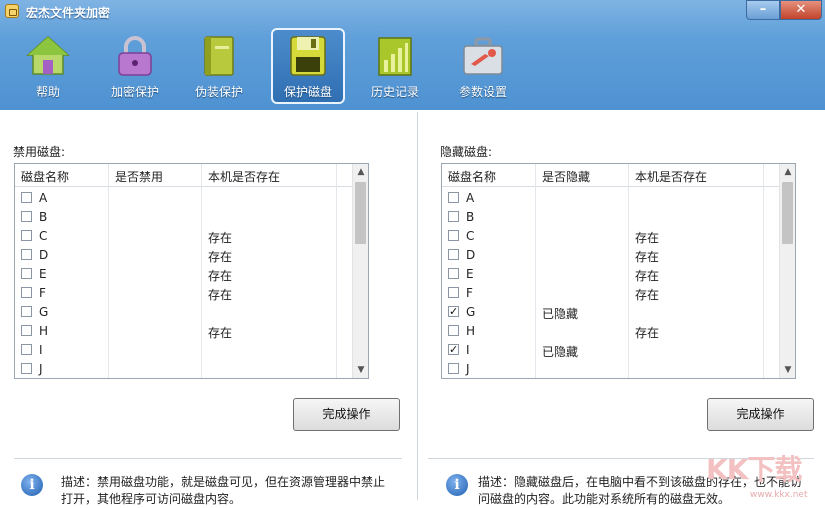 Image resolution: width=825 pixels, height=508 pixels. Describe the element at coordinates (183, 312) in the screenshot. I see `disable-disk-row: G` at that location.